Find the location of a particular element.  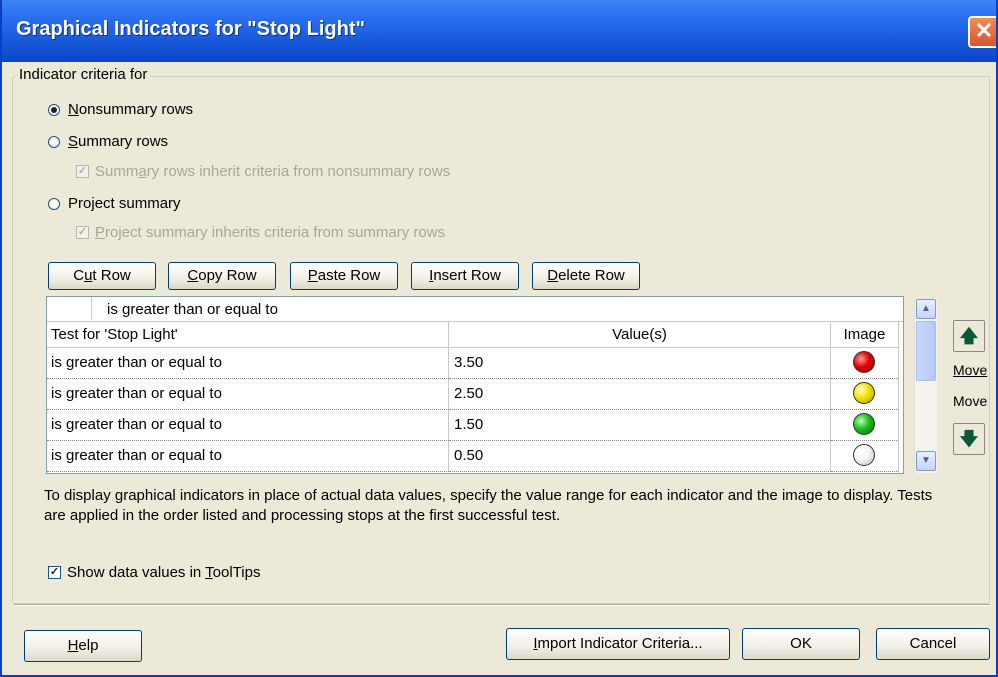

move-down-label: Move is located at coordinates (970, 401).